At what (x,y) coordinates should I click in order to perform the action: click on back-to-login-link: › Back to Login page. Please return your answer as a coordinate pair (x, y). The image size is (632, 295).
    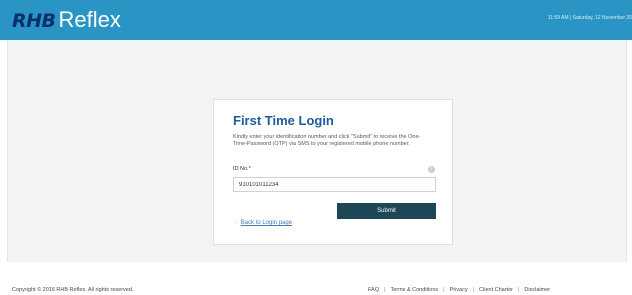
    Looking at the image, I should click on (263, 223).